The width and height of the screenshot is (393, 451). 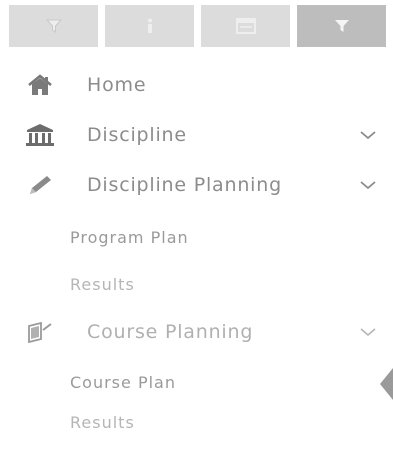 I want to click on nav-item-course-planning: Course Planning, so click(x=196, y=332).